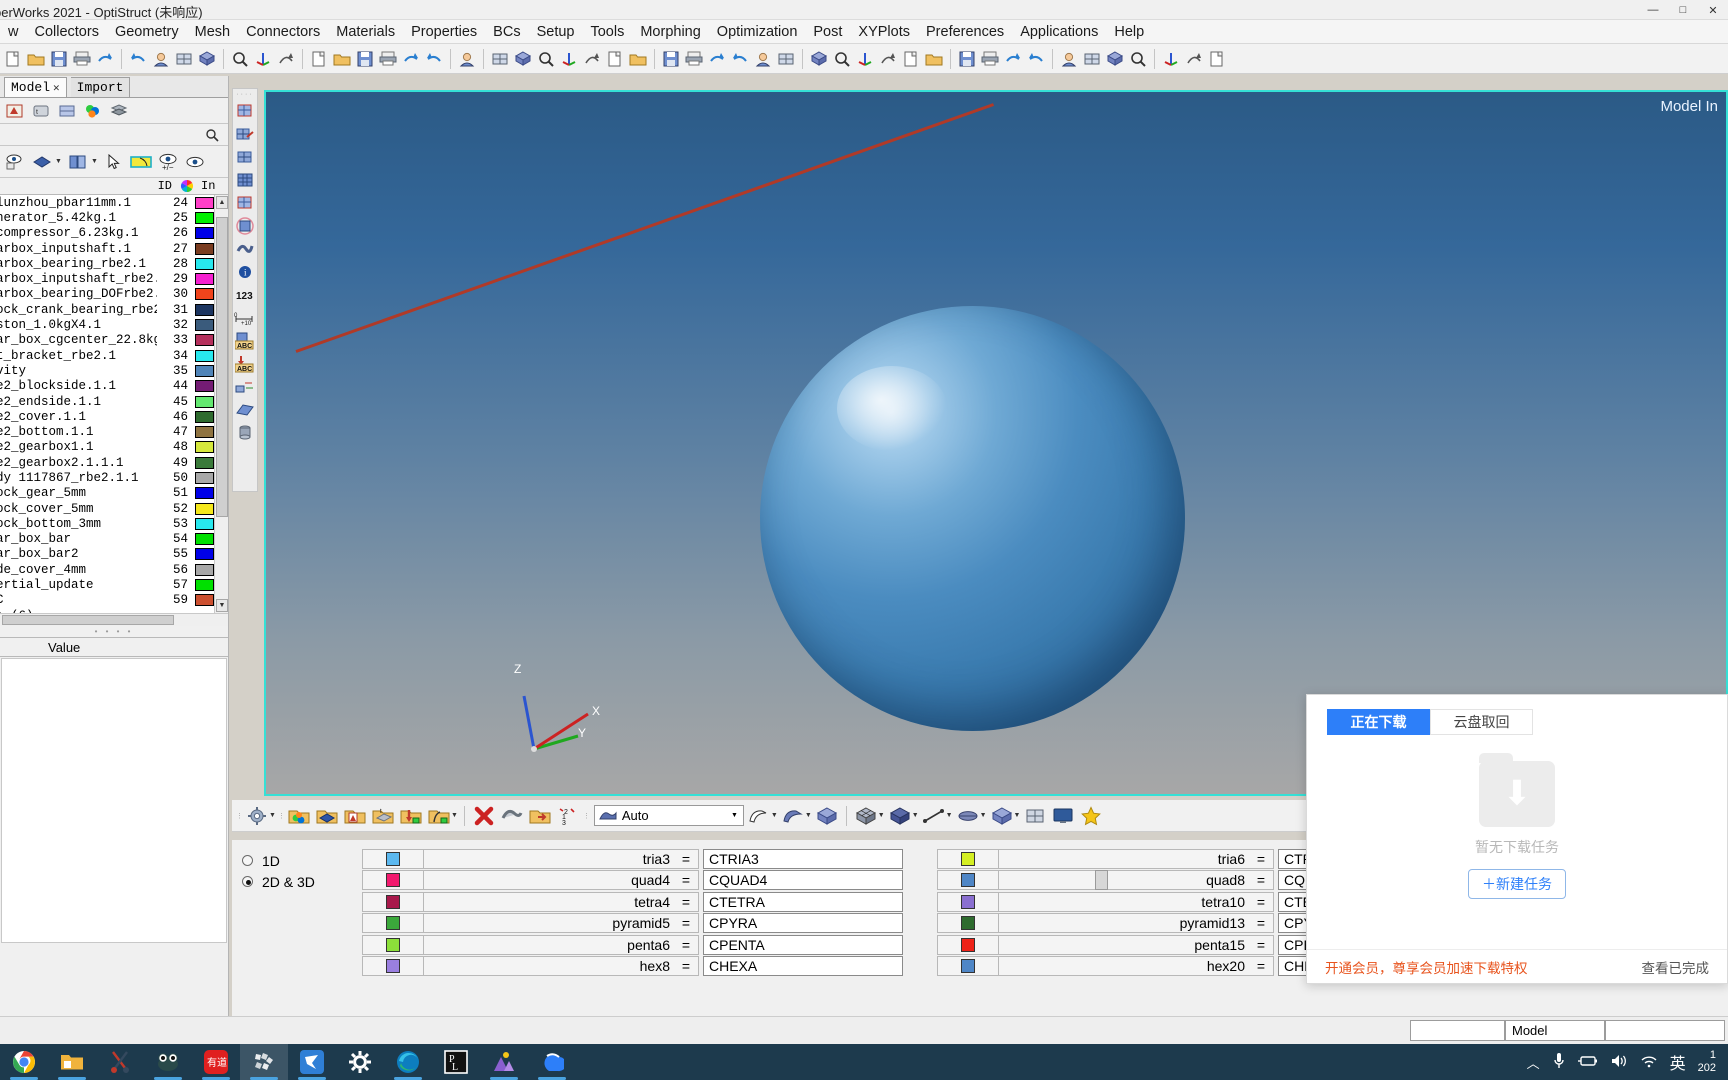  I want to click on wifi-icon, so click(1649, 1062).